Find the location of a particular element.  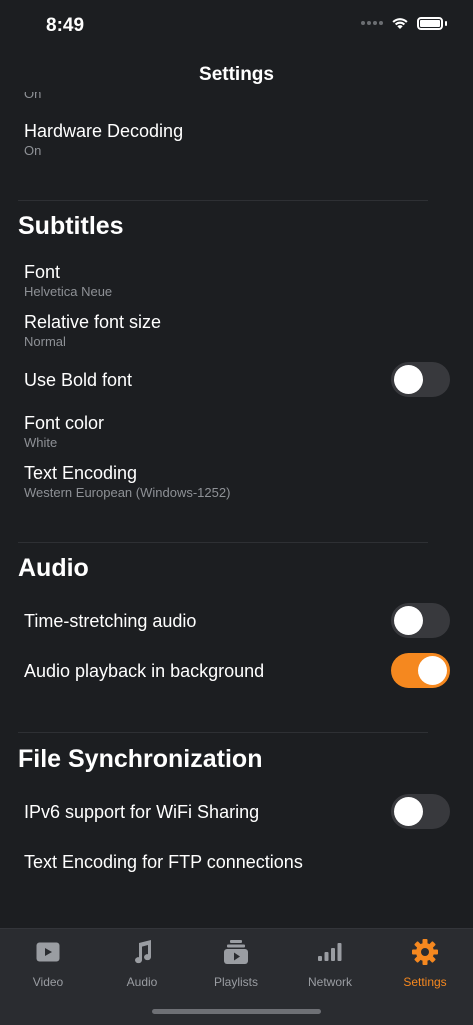

tab-label: Settings is located at coordinates (425, 982).